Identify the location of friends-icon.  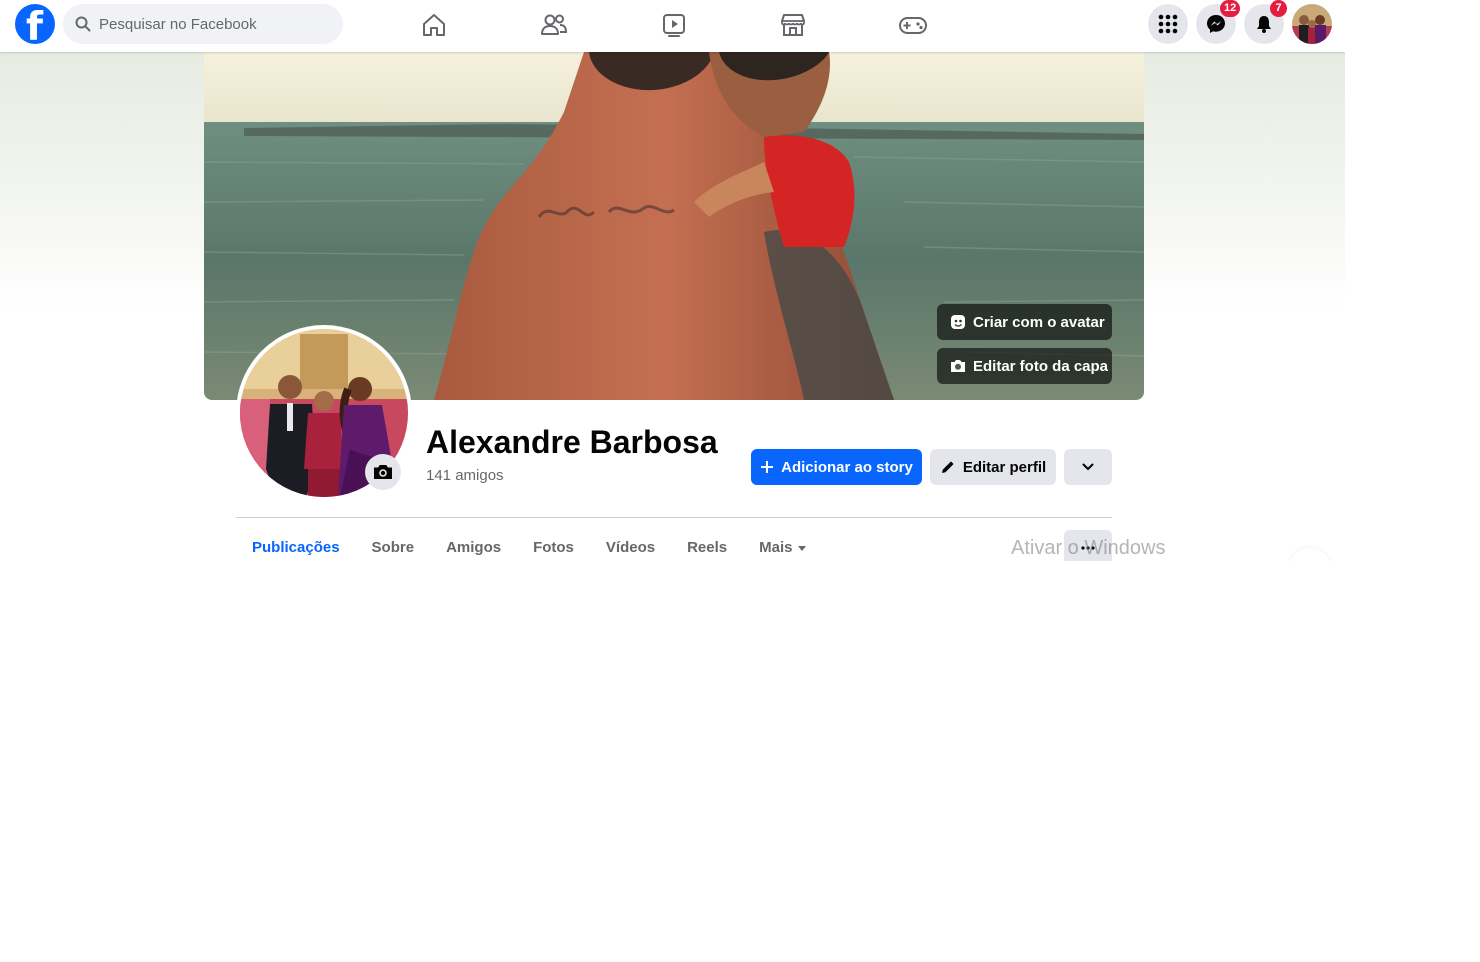
(554, 24).